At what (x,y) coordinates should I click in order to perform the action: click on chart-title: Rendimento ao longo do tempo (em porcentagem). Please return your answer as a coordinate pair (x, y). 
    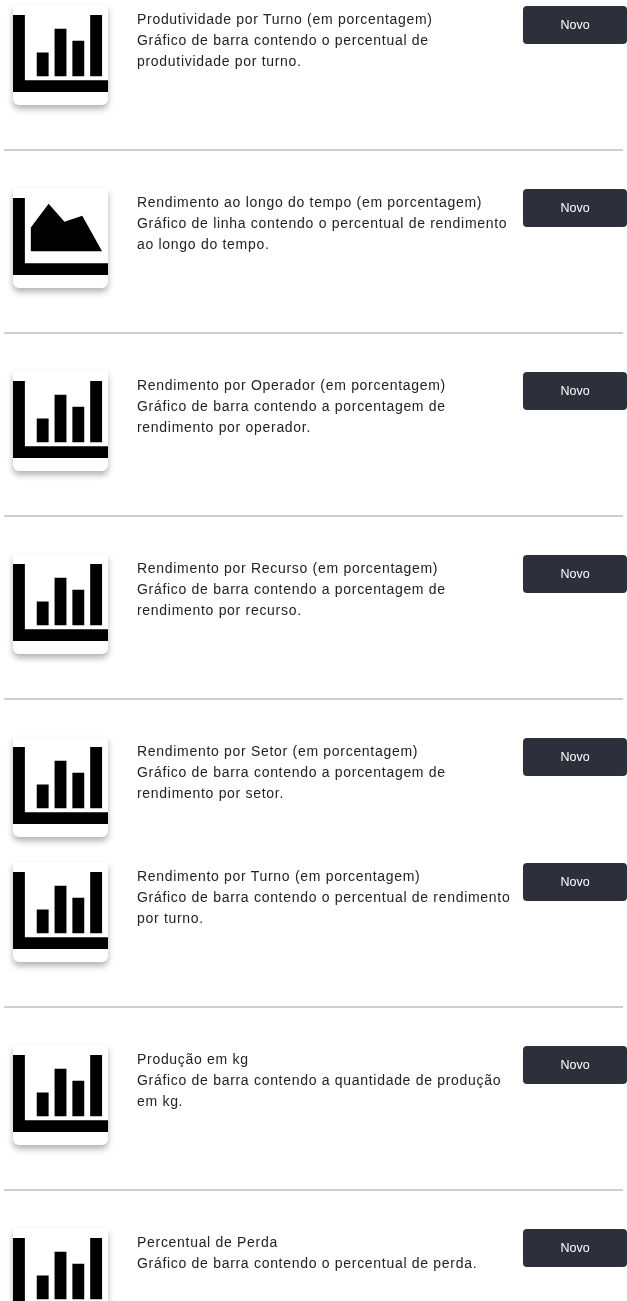
    Looking at the image, I should click on (310, 202).